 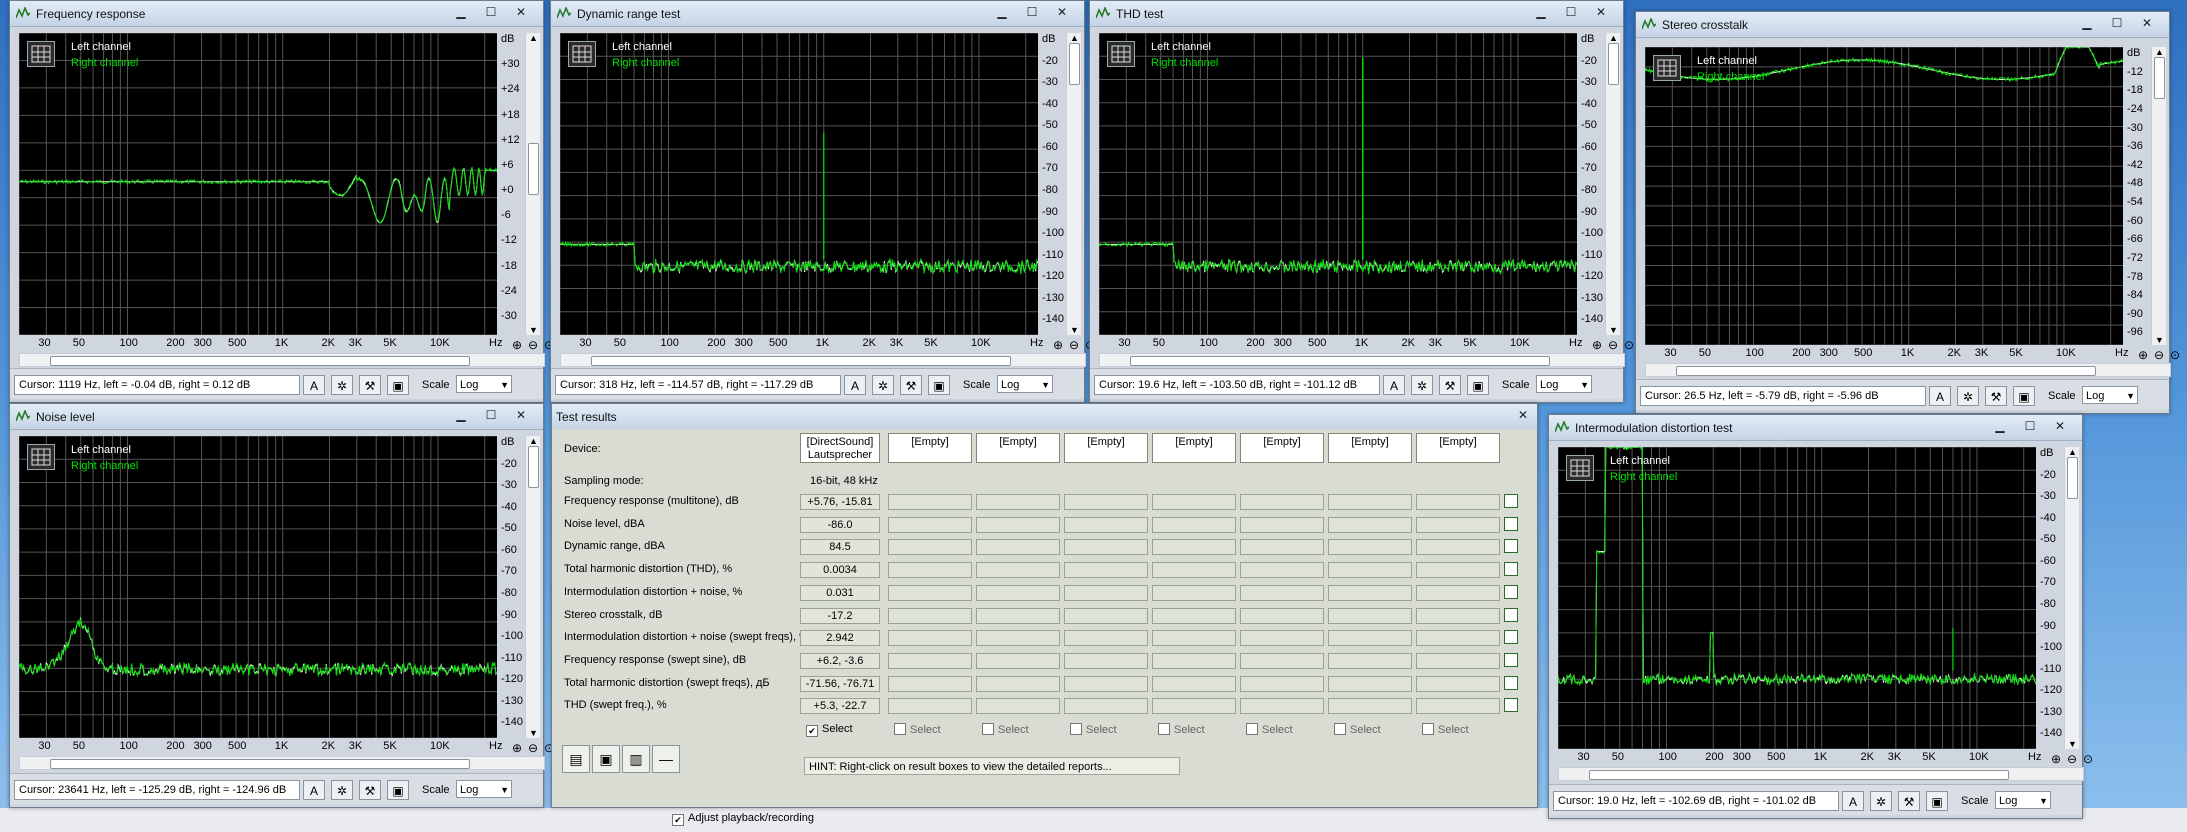 What do you see at coordinates (817, 14) in the screenshot?
I see `title-bar: Dynamic range test ▁ ☐ ✕` at bounding box center [817, 14].